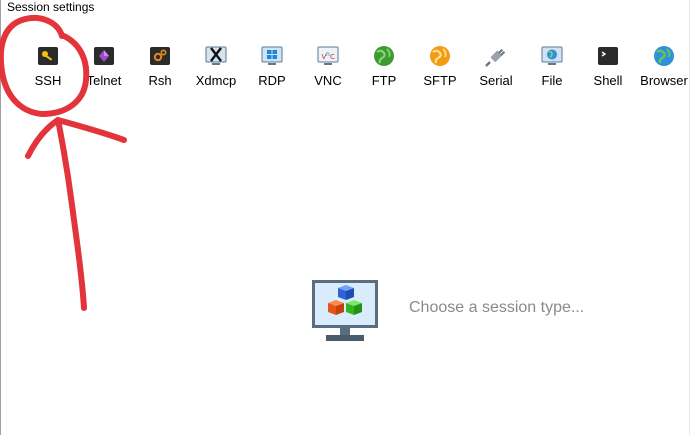 Image resolution: width=690 pixels, height=435 pixels. I want to click on session-type-vnc-button: V n C VNC, so click(328, 69).